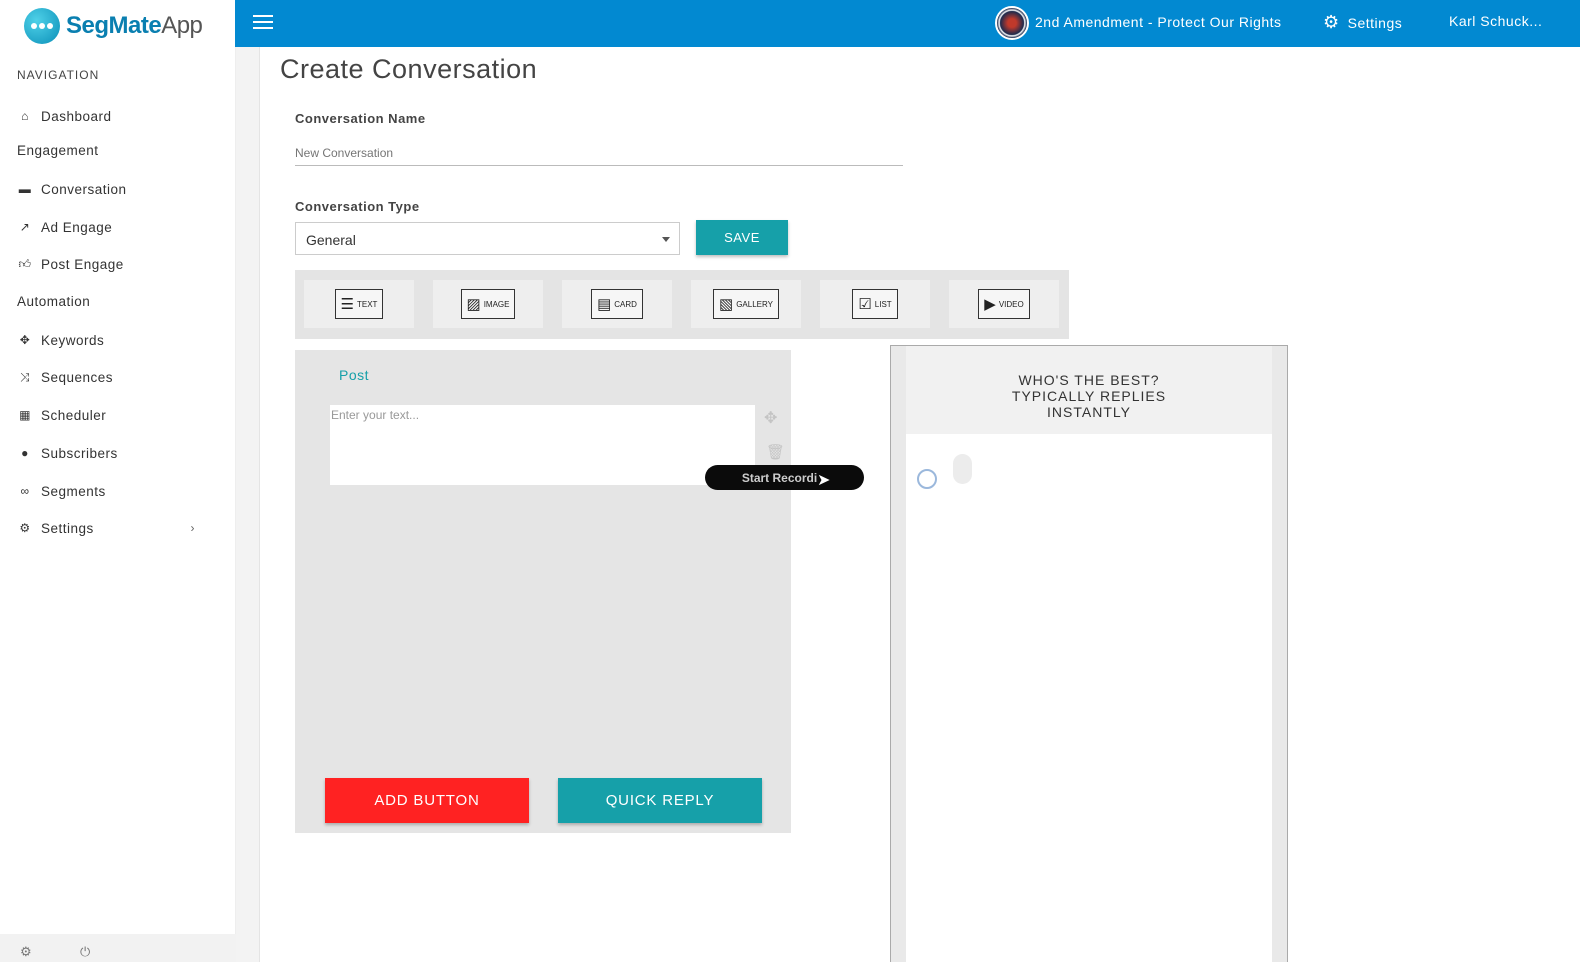  Describe the element at coordinates (54, 301) in the screenshot. I see `sidebar-section-automation: Automation` at that location.